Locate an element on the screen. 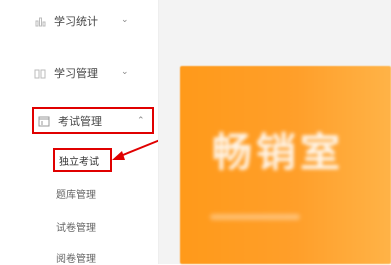 Image resolution: width=391 pixels, height=265 pixels. submenu-item-paper-manage: 试卷管理 is located at coordinates (76, 226).